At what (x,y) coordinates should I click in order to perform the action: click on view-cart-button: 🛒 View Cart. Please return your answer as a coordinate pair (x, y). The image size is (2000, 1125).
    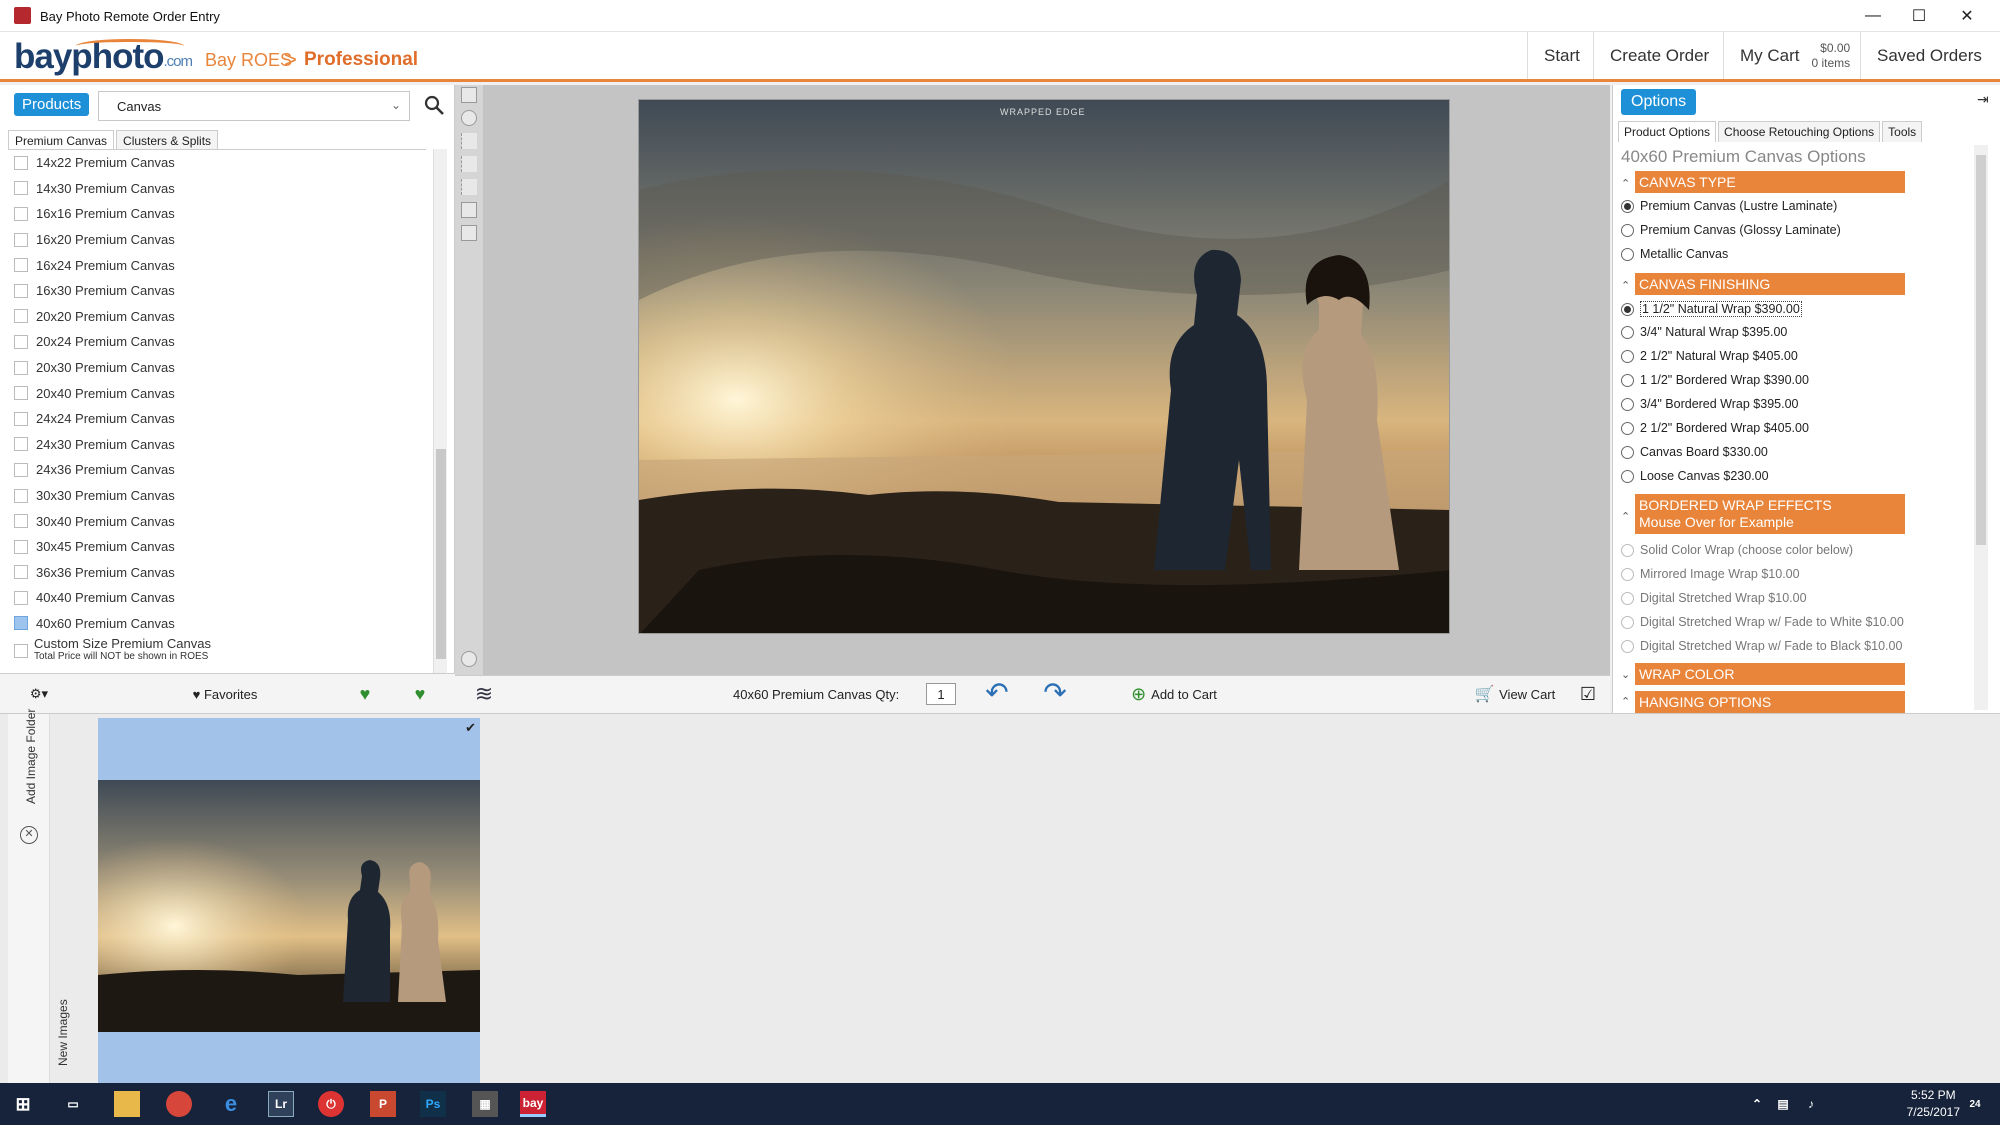
    Looking at the image, I should click on (1515, 694).